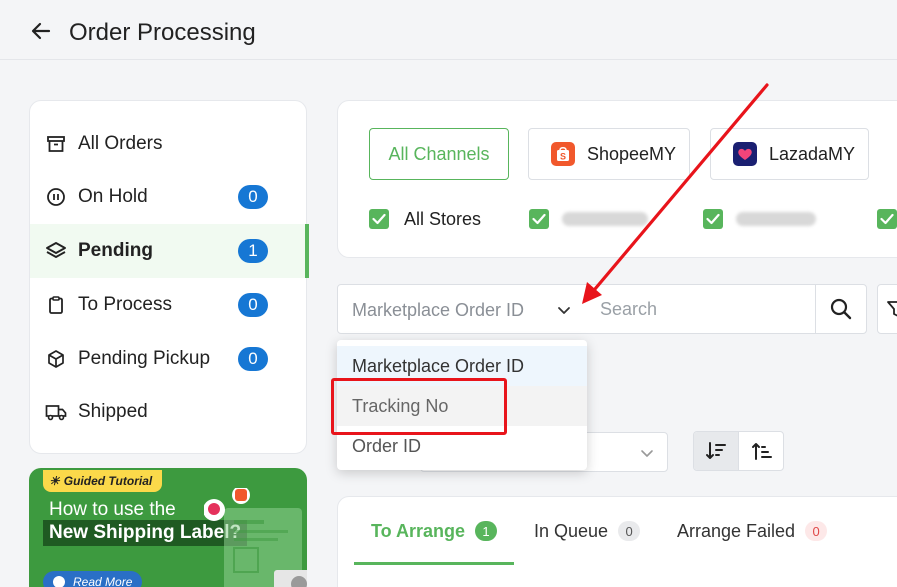  I want to click on archive-box-icon, so click(56, 144).